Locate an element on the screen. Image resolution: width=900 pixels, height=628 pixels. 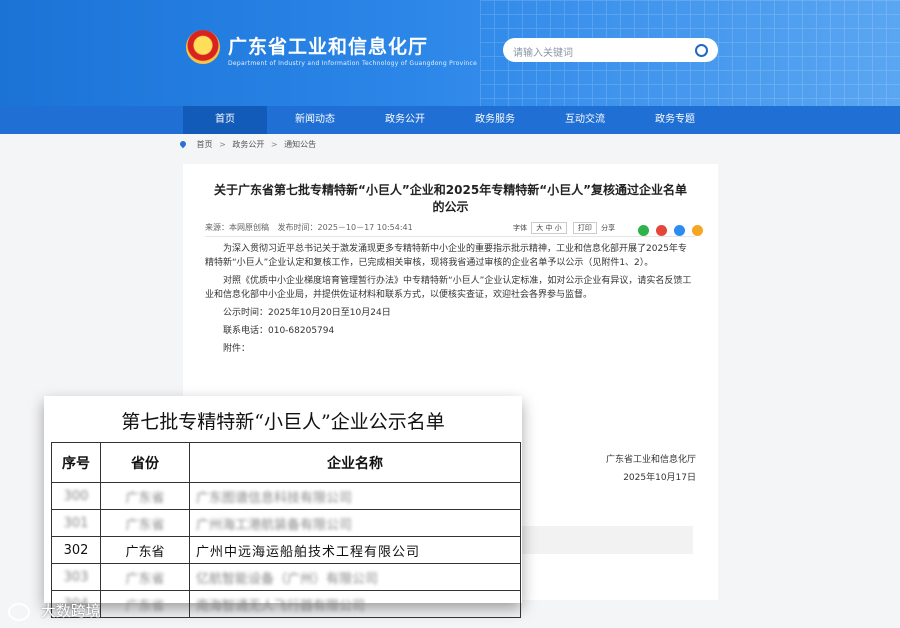
search-input: 请输入关键词 is located at coordinates (543, 51).